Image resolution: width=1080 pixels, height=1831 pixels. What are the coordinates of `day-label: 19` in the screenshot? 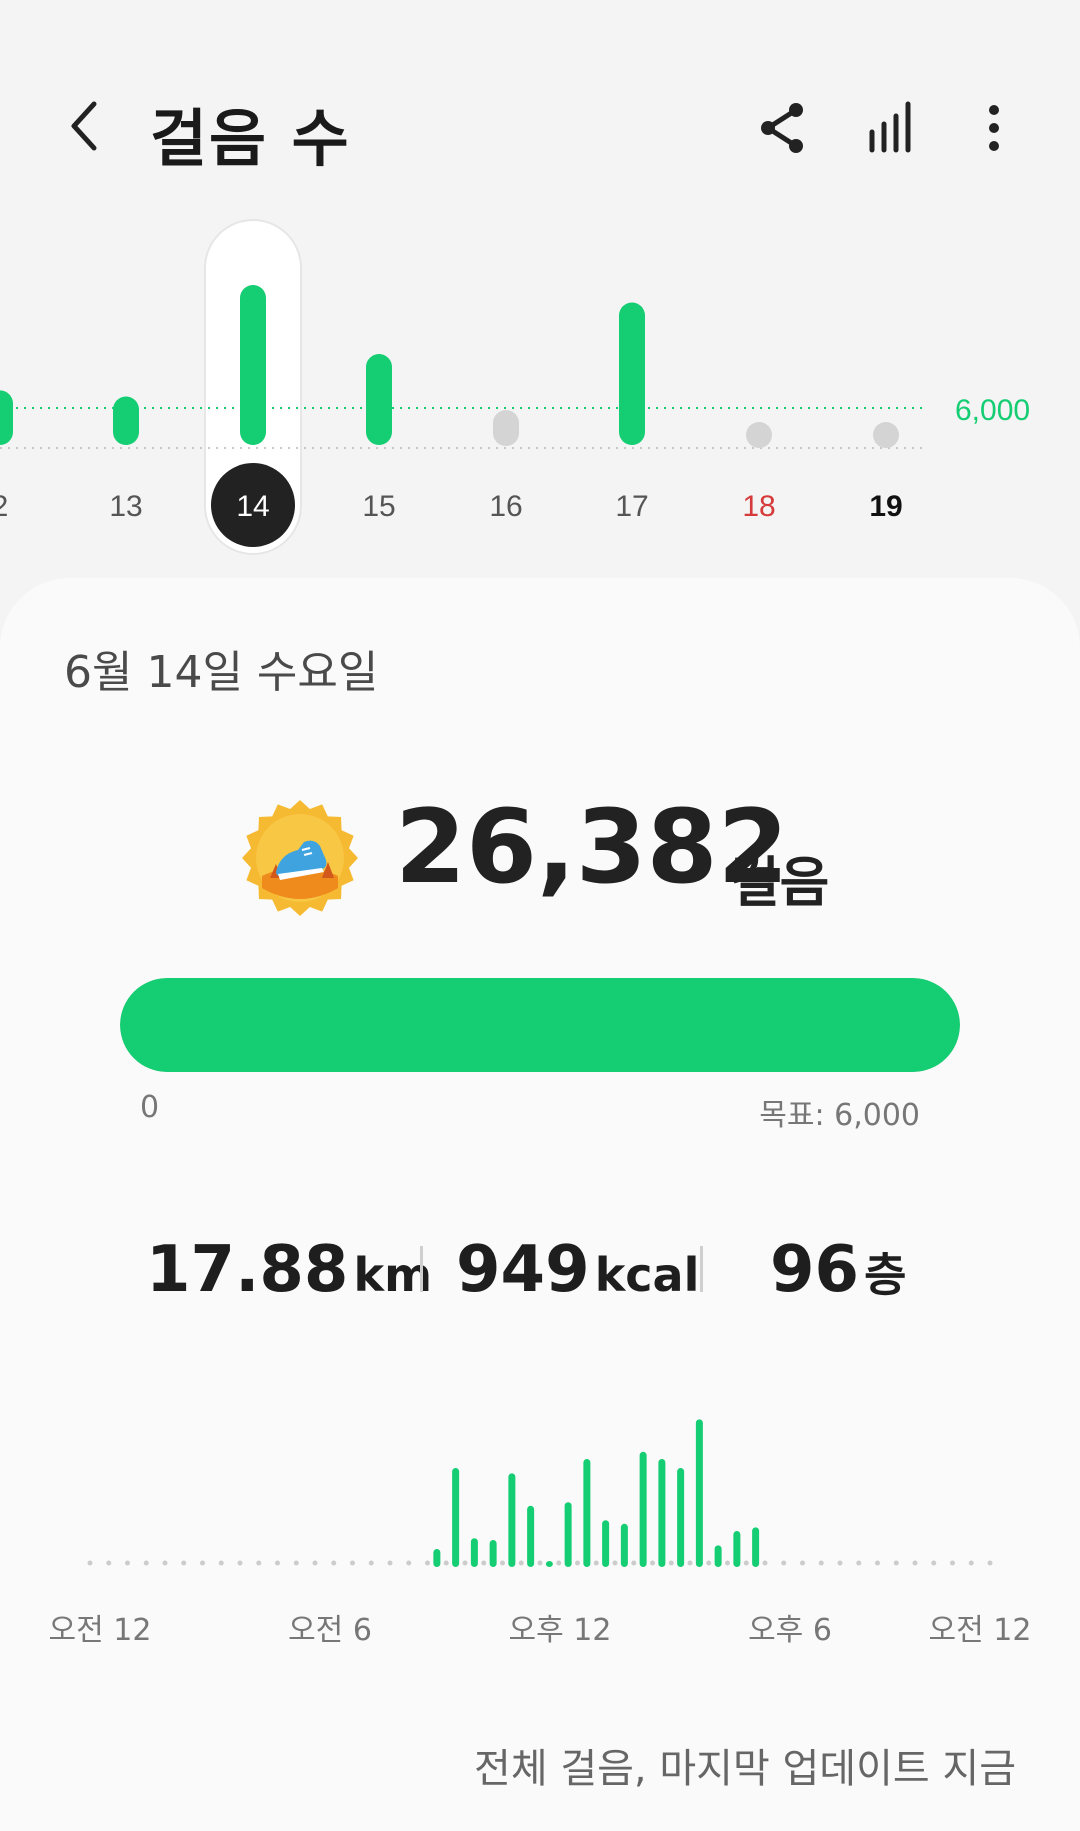 It's located at (885, 506).